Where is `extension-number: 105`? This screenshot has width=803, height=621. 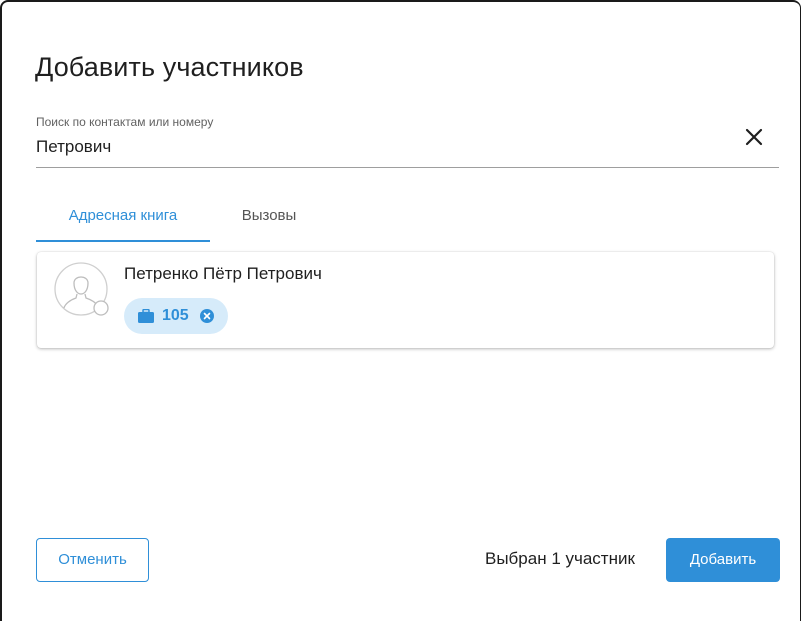
extension-number: 105 is located at coordinates (175, 315).